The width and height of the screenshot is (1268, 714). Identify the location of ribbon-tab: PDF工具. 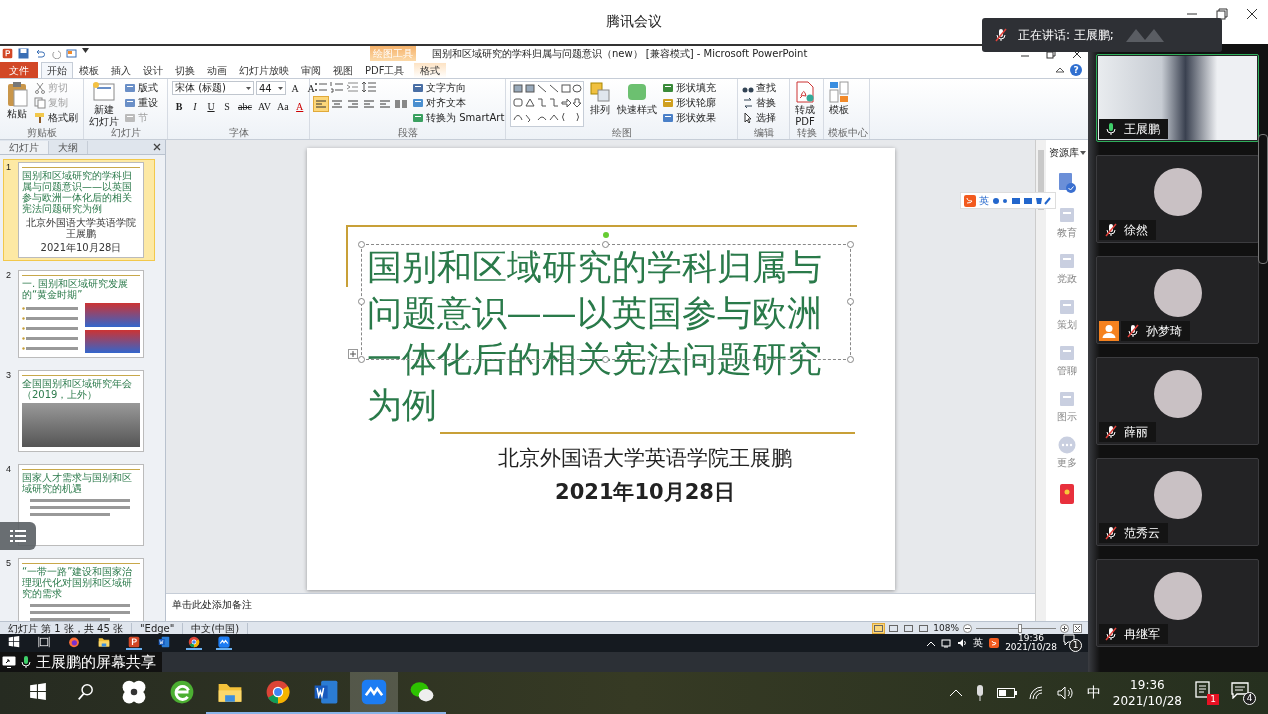
(385, 70).